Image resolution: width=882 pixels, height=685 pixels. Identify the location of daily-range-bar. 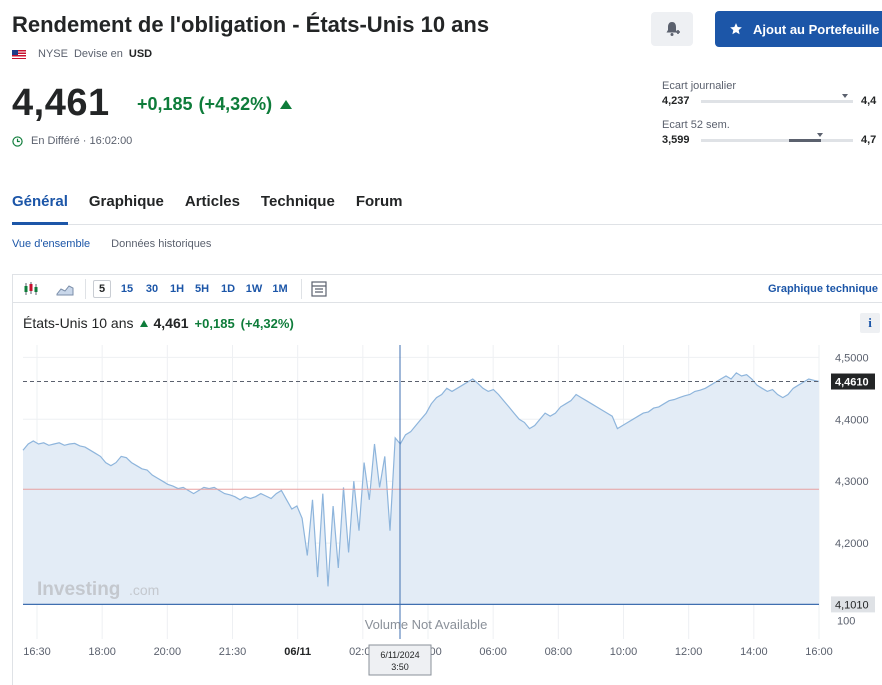
(777, 98).